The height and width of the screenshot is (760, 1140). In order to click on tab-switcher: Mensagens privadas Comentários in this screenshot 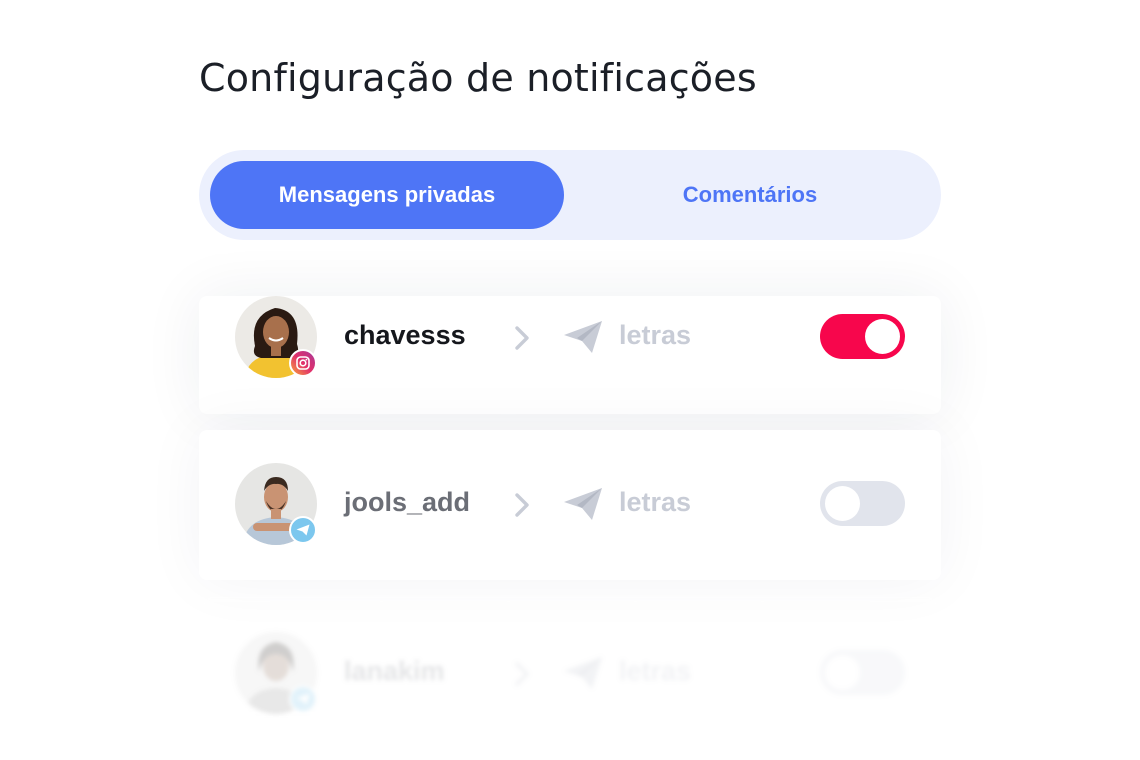, I will do `click(570, 195)`.